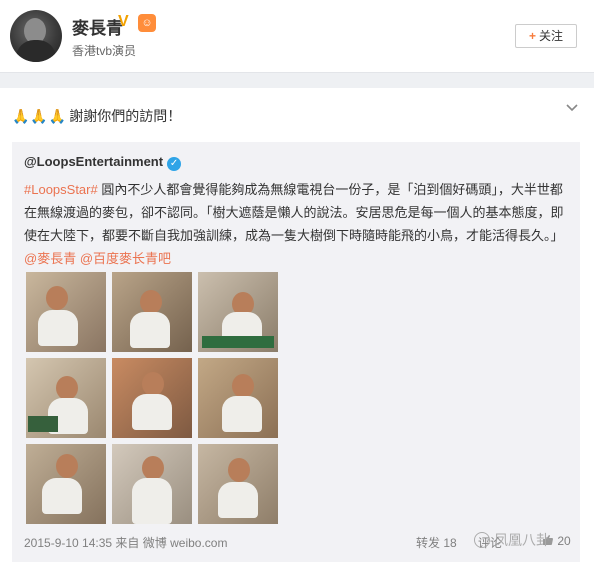 The width and height of the screenshot is (594, 574). I want to click on verified-badge-icon: ✓, so click(174, 164).